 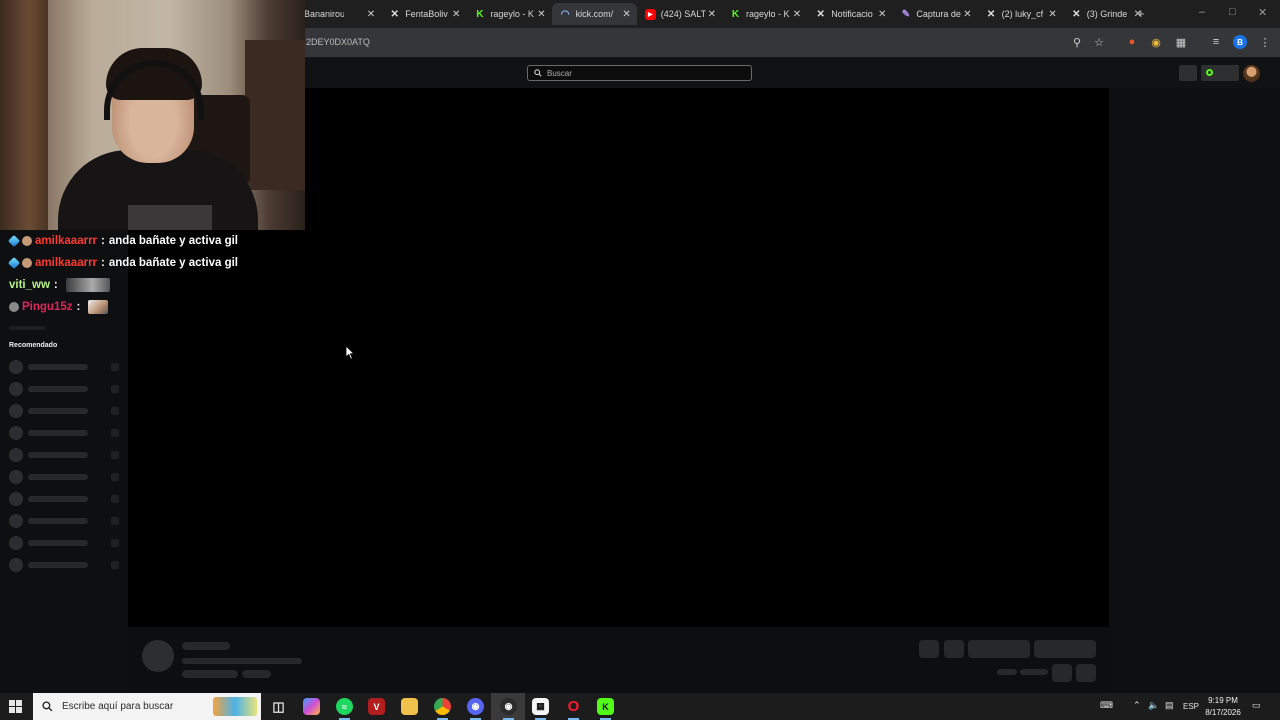 I want to click on more-skeleton-button, so click(x=1086, y=673).